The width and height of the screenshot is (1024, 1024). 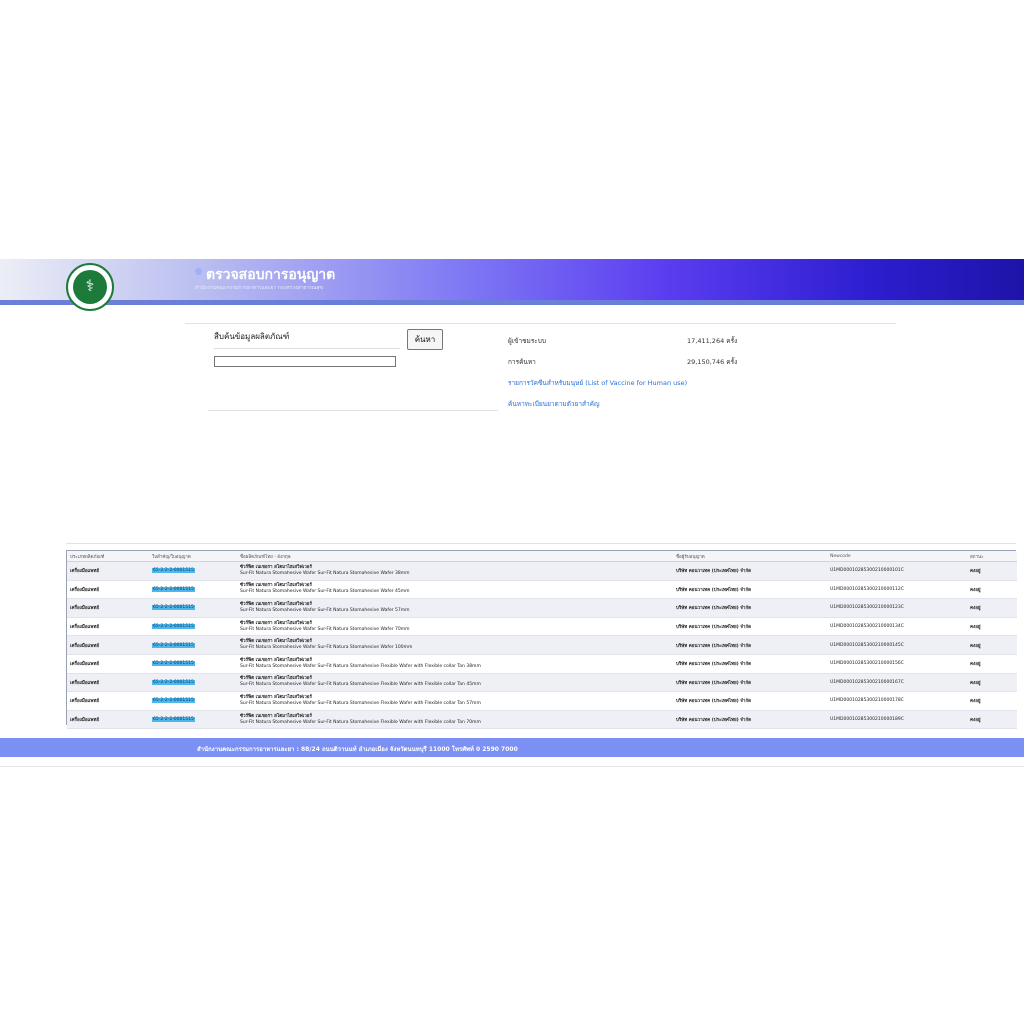 I want to click on search-panel-divider, so click(x=353, y=410).